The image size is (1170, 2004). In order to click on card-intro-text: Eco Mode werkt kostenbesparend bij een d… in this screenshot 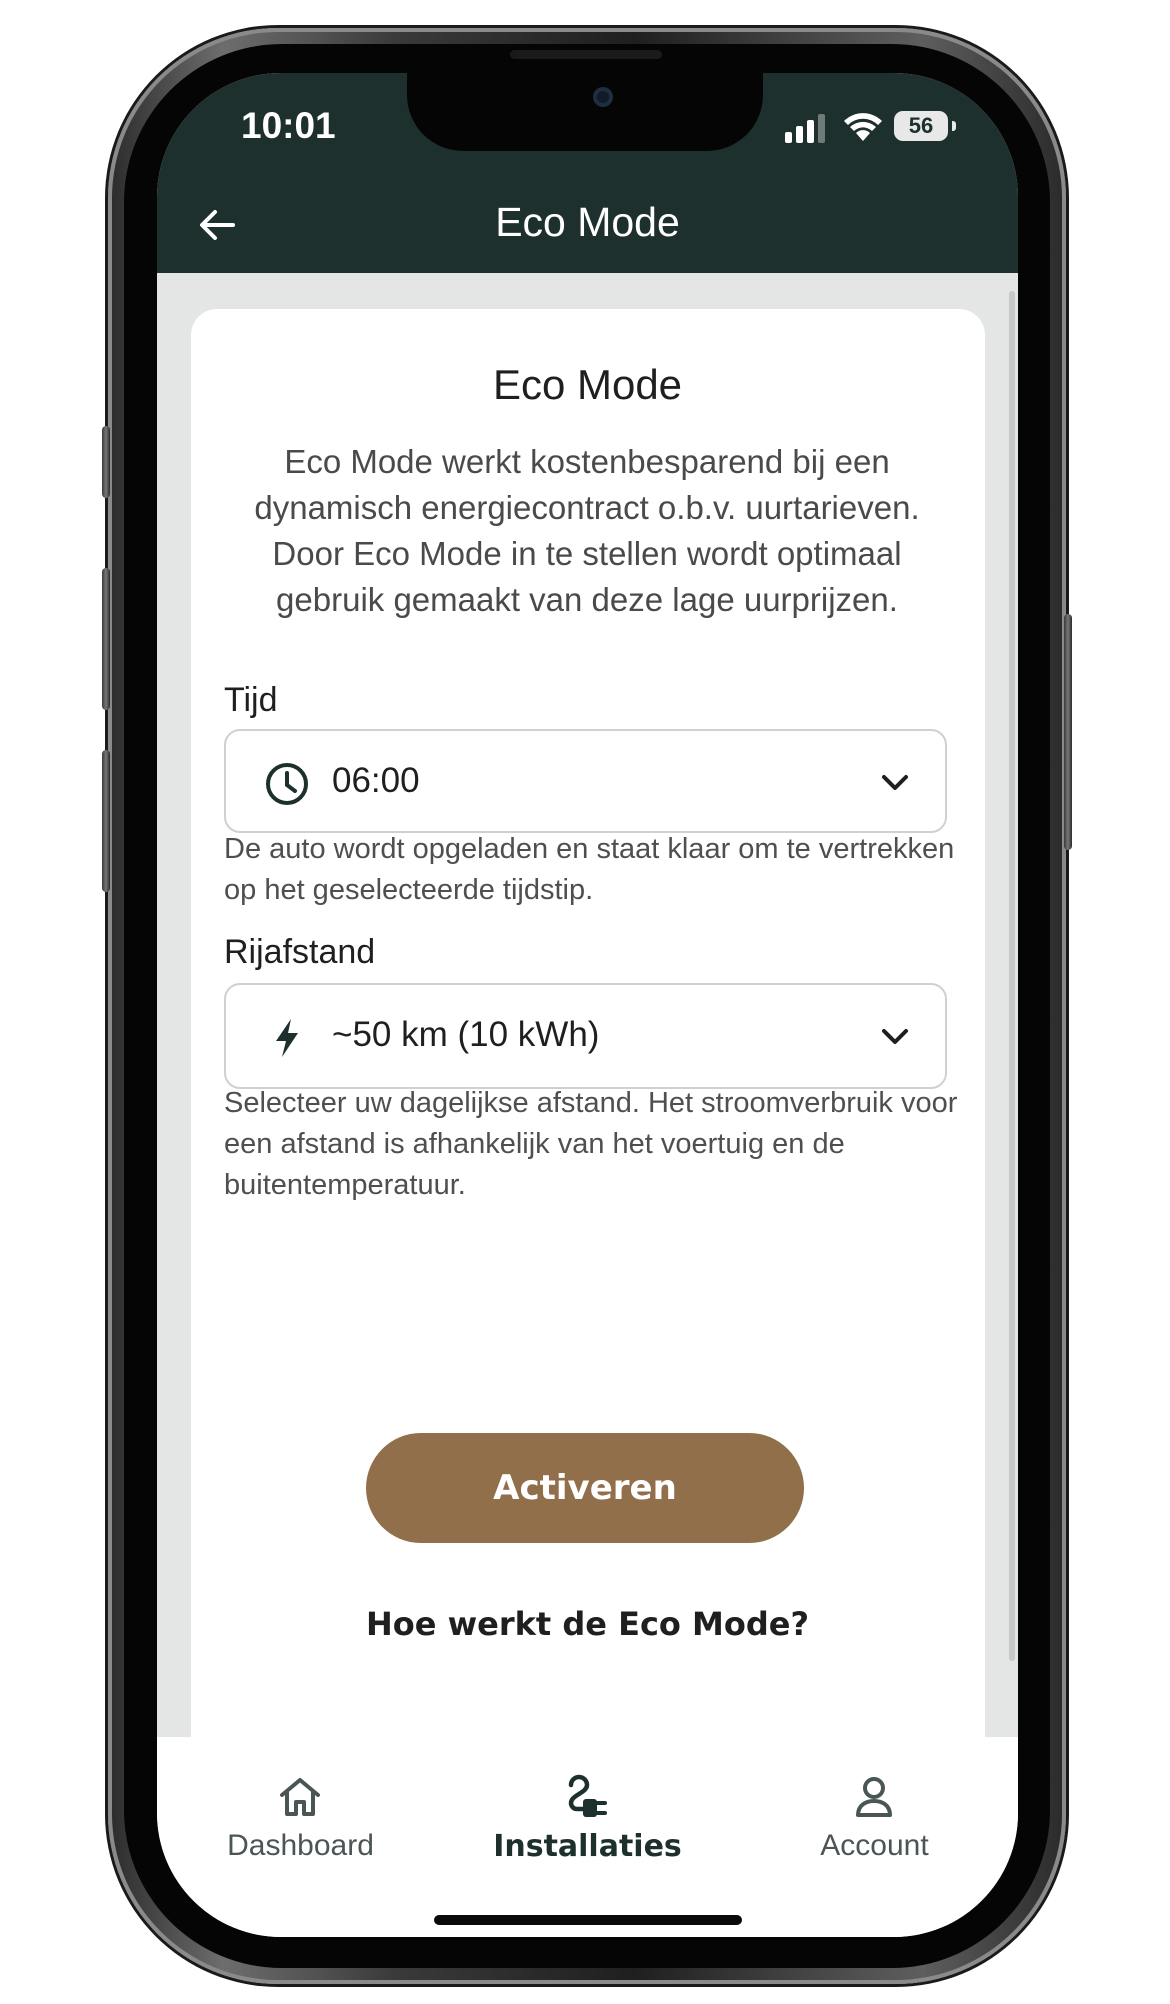, I will do `click(587, 530)`.